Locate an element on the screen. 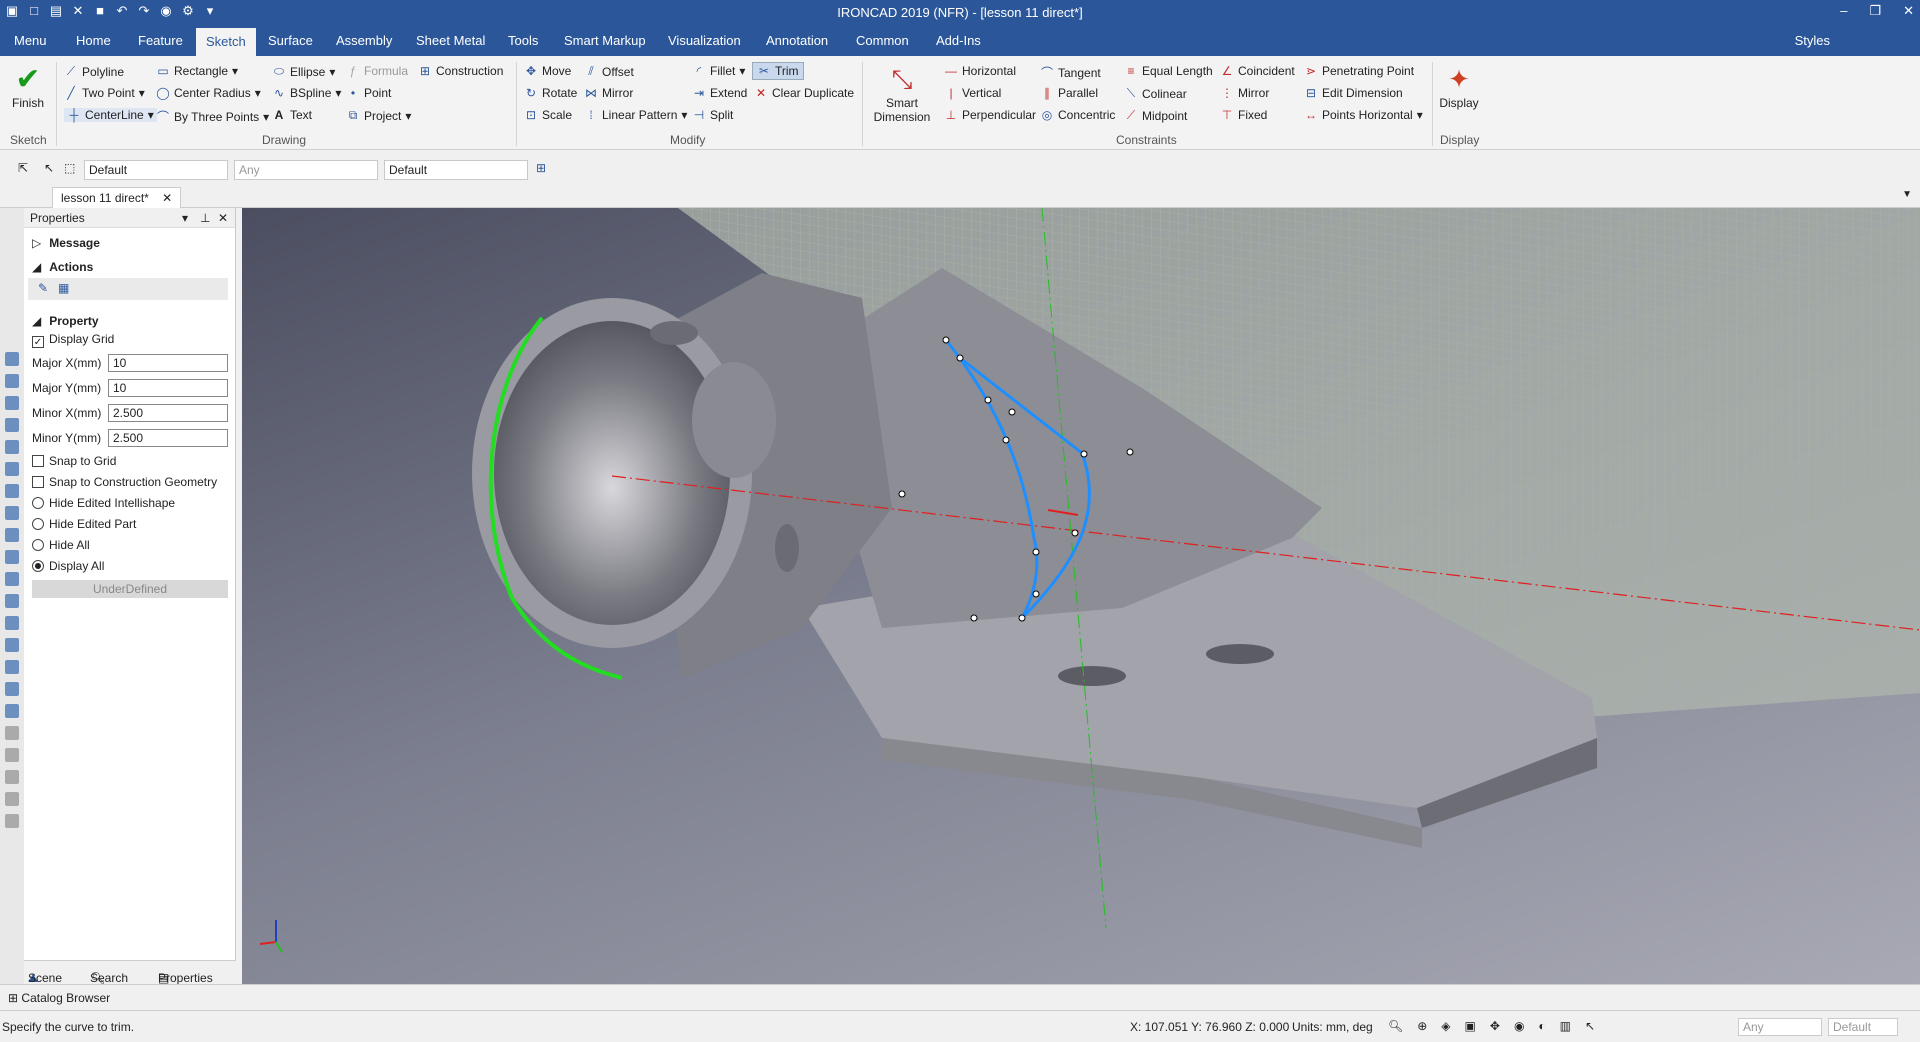 The width and height of the screenshot is (1920, 1042). by-three-points-button: ⌒ By Three Points ▾ is located at coordinates (212, 116).